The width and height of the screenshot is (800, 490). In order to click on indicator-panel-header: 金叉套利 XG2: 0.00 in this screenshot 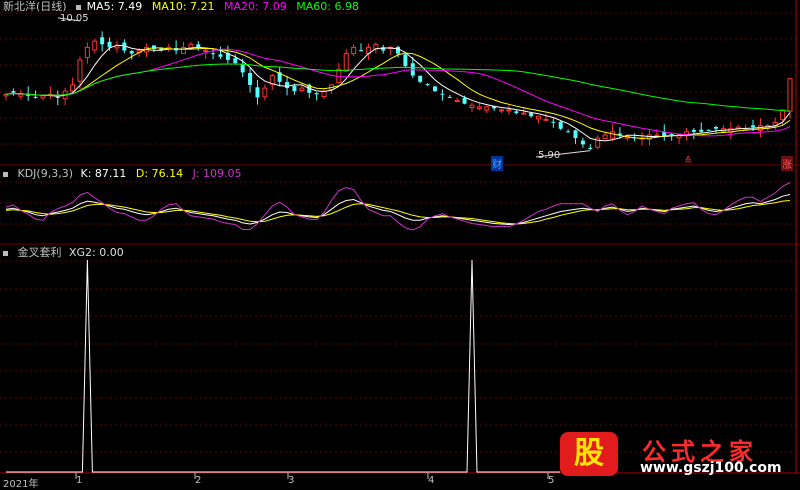, I will do `click(66, 253)`.